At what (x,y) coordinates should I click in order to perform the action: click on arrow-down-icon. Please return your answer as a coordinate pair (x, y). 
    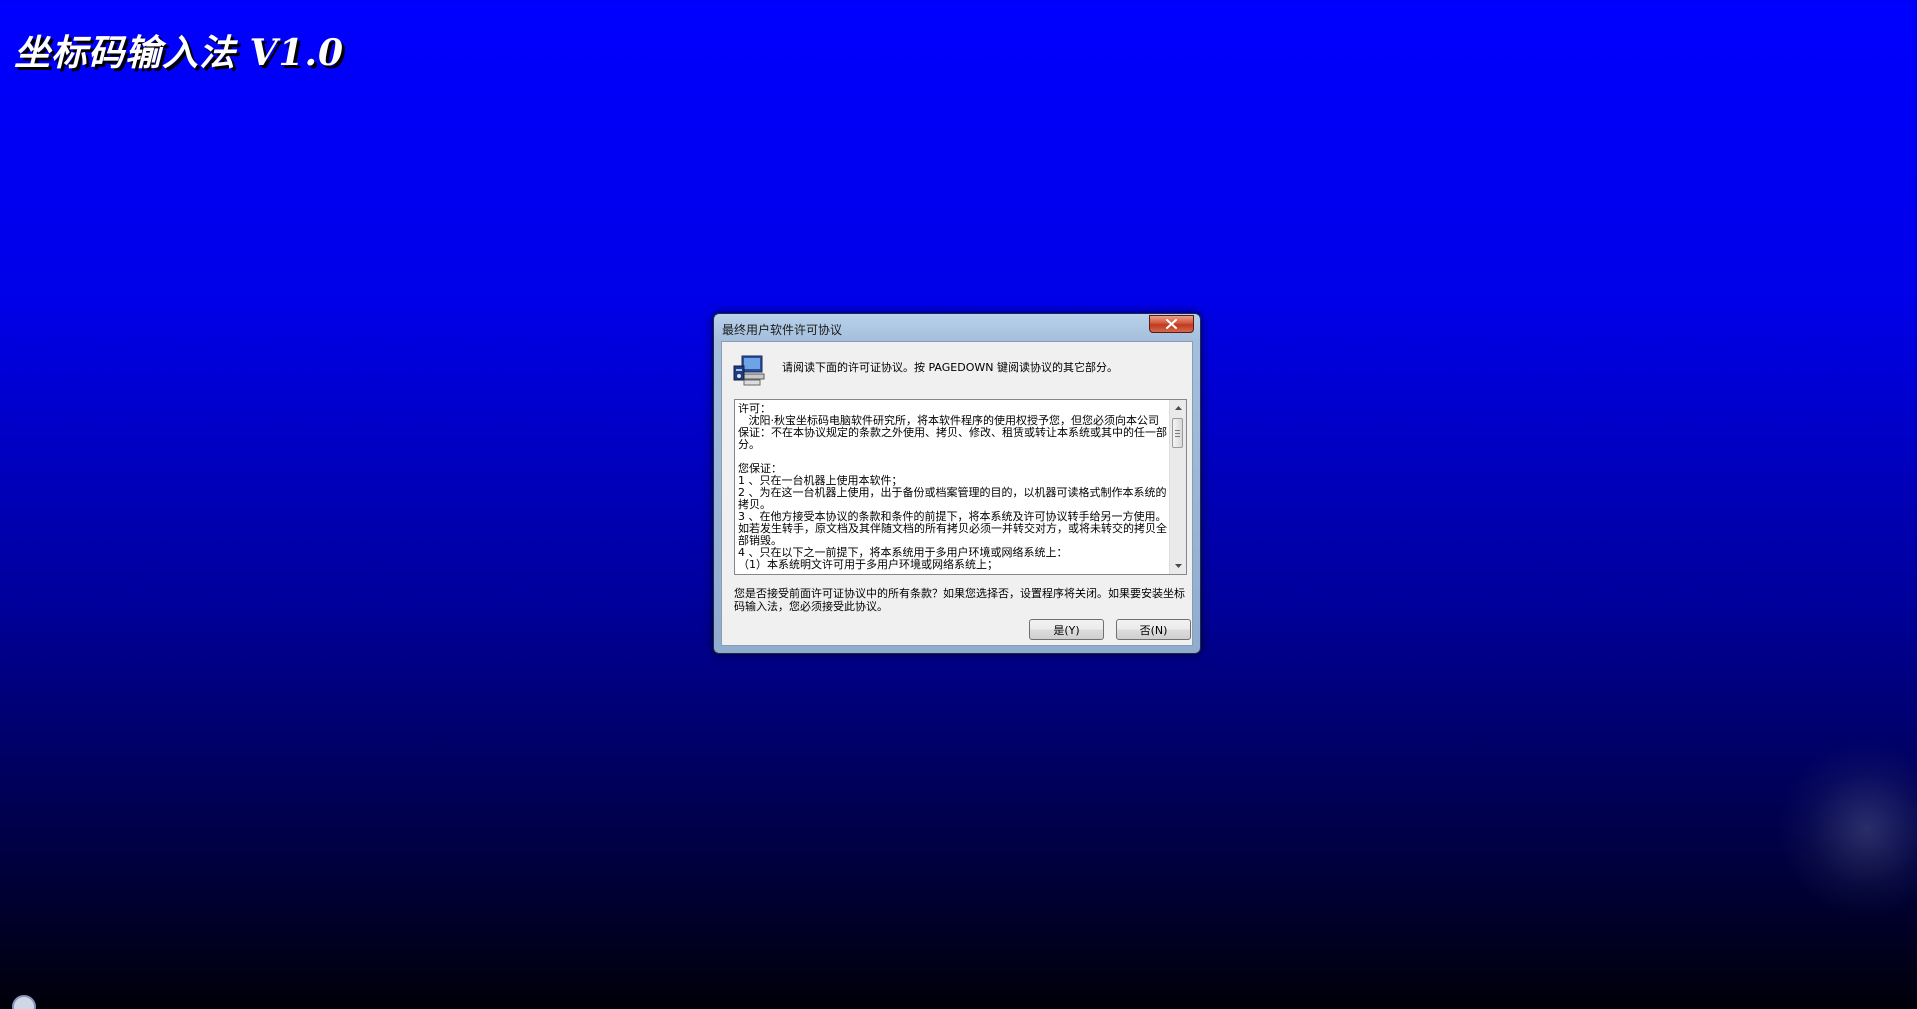
    Looking at the image, I should click on (1178, 566).